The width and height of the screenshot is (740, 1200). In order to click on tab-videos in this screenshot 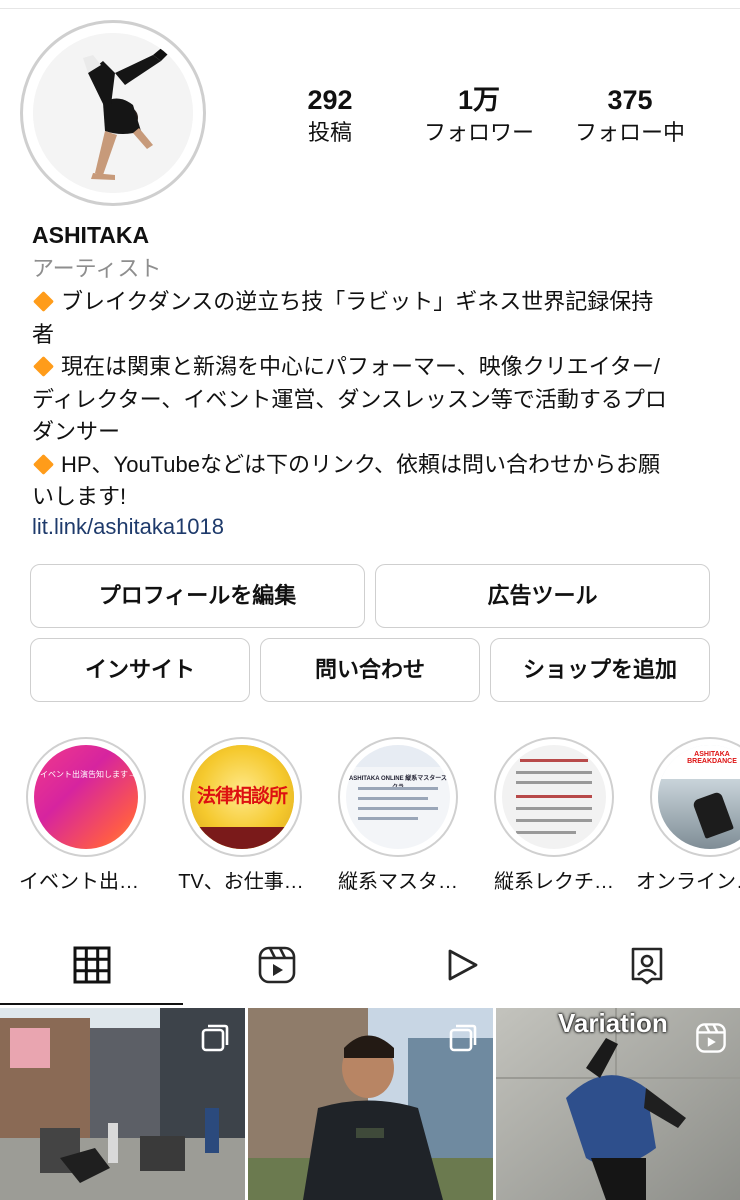, I will do `click(462, 970)`.